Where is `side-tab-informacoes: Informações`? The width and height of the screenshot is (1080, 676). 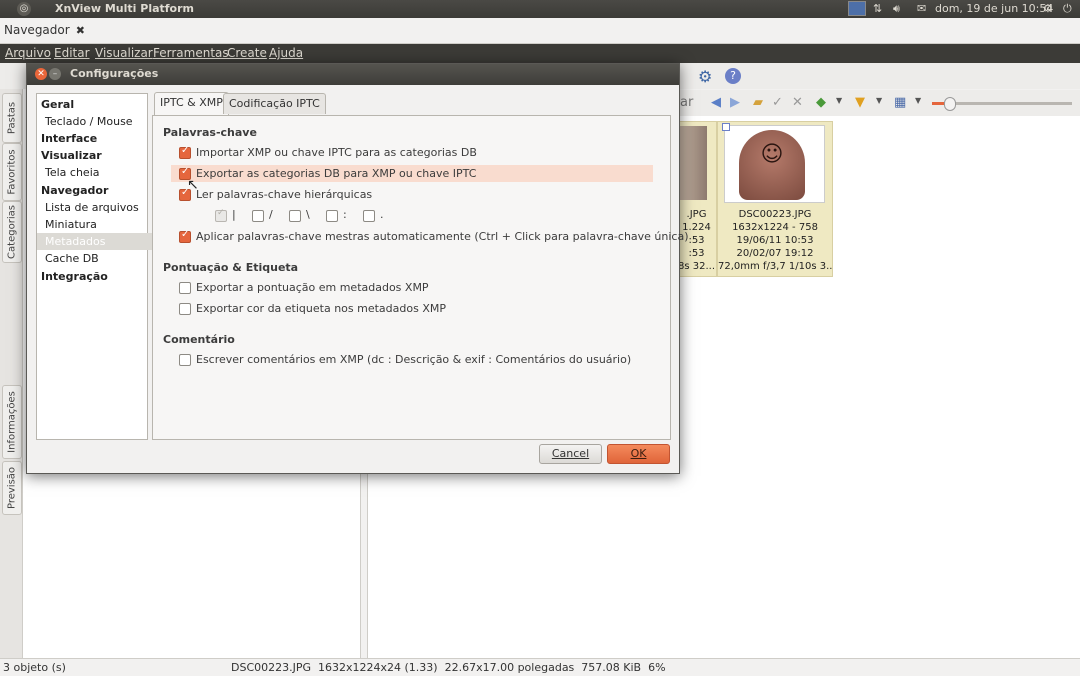 side-tab-informacoes: Informações is located at coordinates (12, 422).